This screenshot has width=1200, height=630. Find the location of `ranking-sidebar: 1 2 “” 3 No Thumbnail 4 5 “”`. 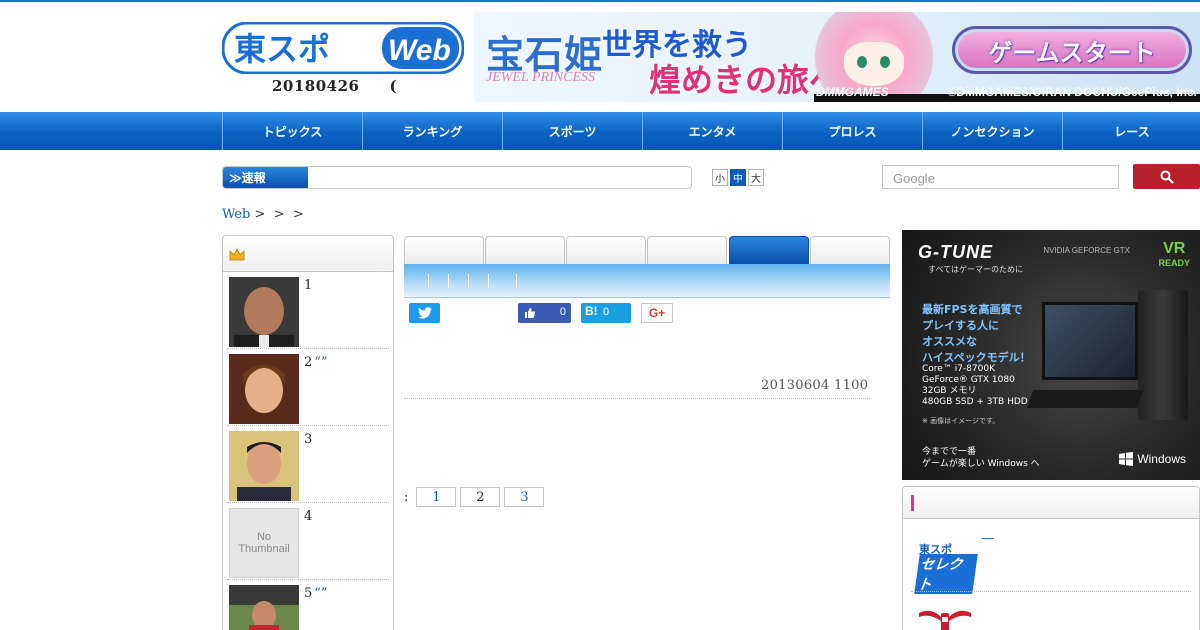

ranking-sidebar: 1 2 “” 3 No Thumbnail 4 5 “” is located at coordinates (308, 432).